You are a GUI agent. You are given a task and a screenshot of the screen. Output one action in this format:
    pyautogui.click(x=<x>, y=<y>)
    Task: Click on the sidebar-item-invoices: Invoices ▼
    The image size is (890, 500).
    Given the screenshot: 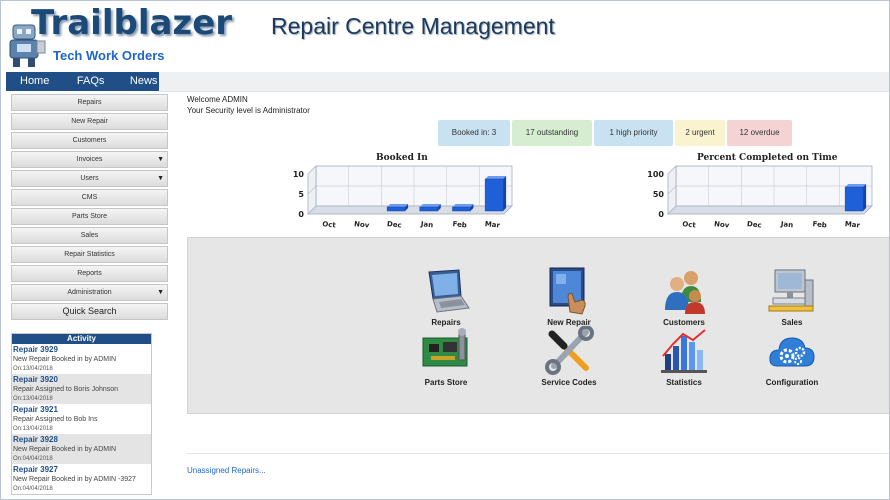 What is the action you would take?
    pyautogui.click(x=89, y=159)
    